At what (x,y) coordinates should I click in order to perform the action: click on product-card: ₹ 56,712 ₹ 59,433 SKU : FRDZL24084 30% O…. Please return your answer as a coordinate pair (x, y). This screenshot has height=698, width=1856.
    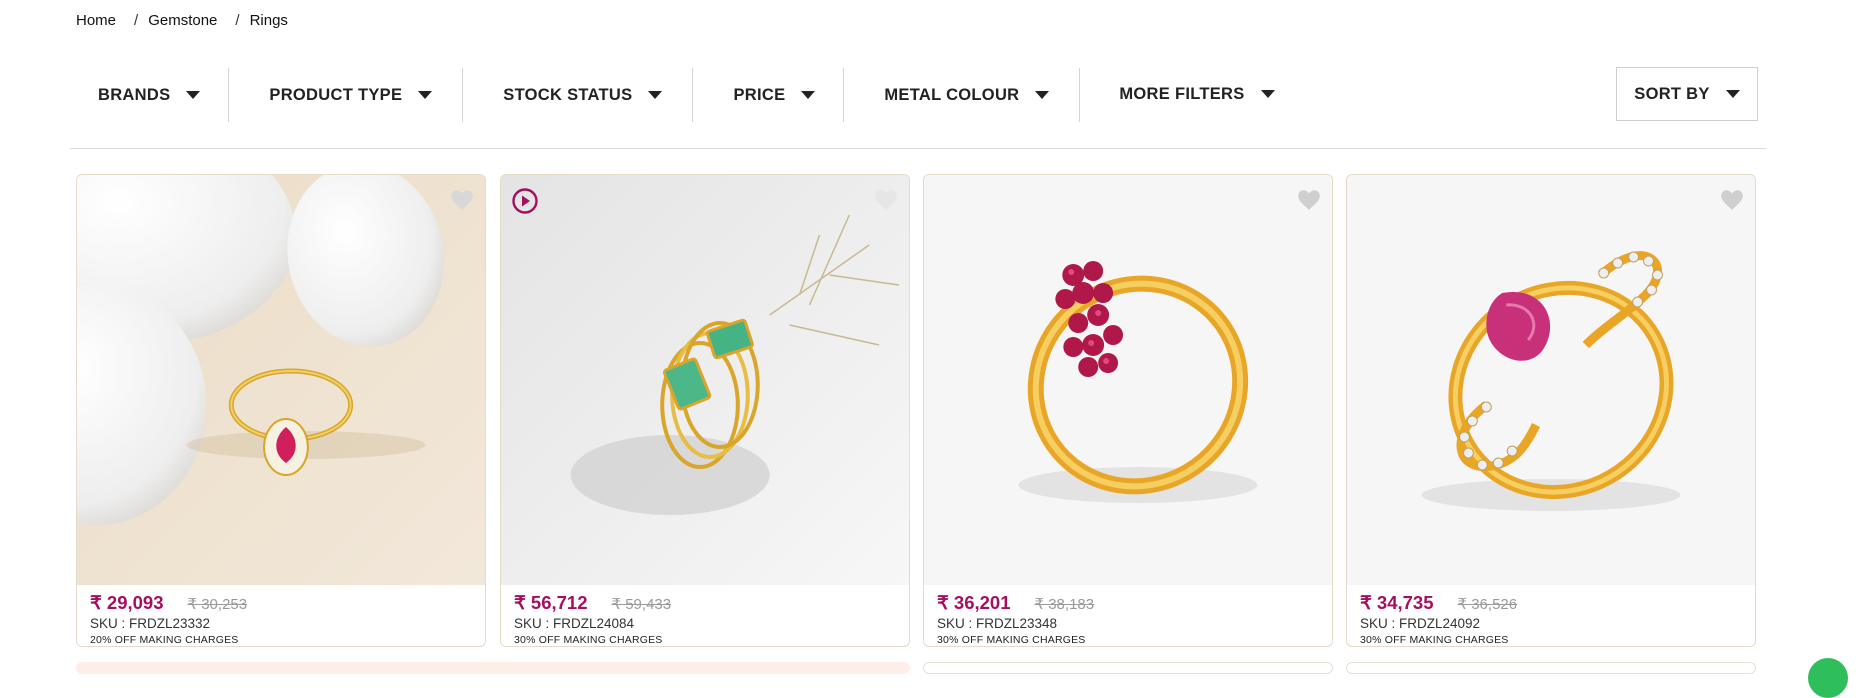
    Looking at the image, I should click on (705, 410).